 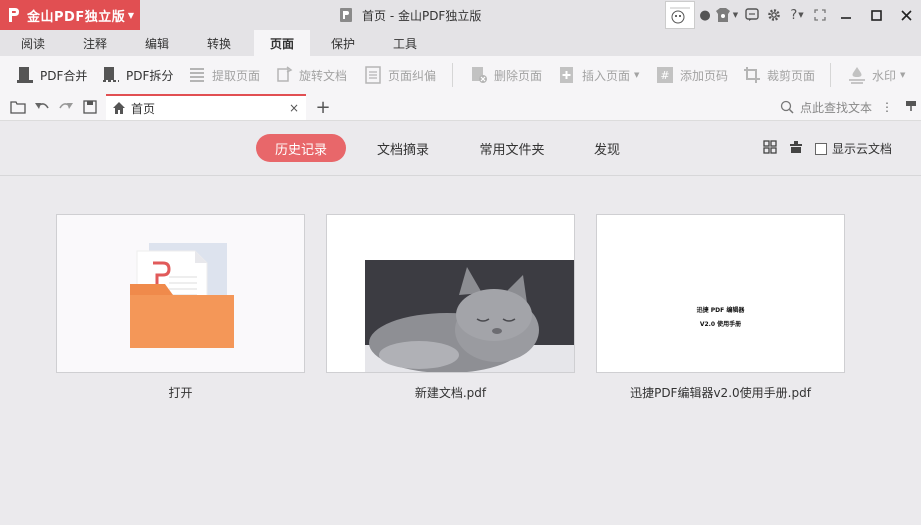 What do you see at coordinates (25, 75) in the screenshot?
I see `merge-icon` at bounding box center [25, 75].